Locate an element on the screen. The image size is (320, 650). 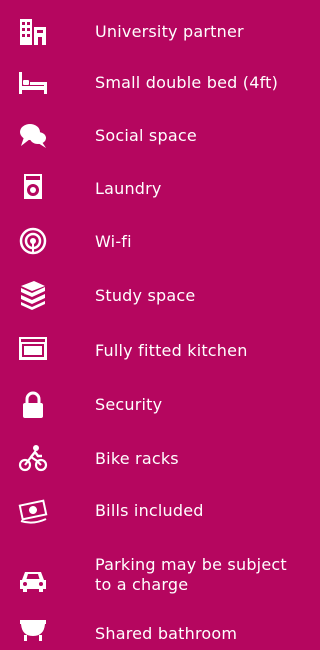
amenity-label: Security is located at coordinates (129, 404).